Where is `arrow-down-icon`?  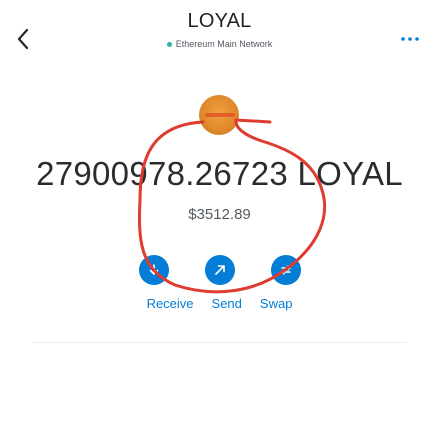 arrow-down-icon is located at coordinates (153, 269).